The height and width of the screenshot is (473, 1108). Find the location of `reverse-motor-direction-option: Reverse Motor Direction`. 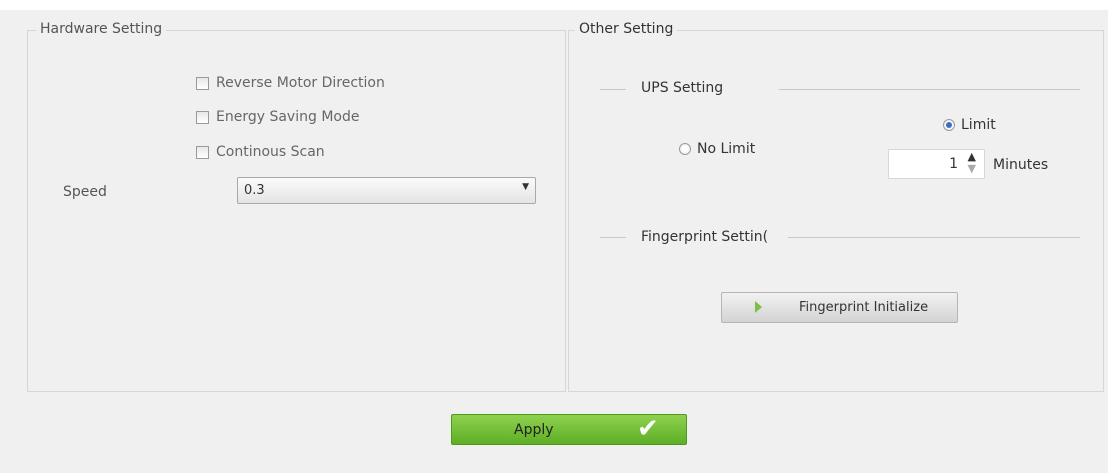

reverse-motor-direction-option: Reverse Motor Direction is located at coordinates (290, 83).